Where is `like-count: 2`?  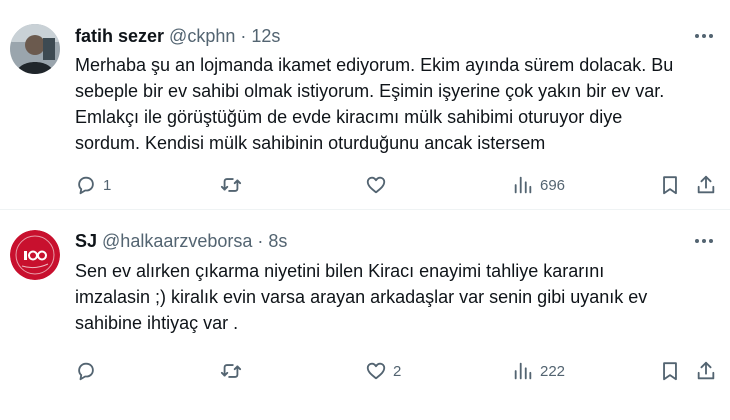
like-count: 2 is located at coordinates (397, 371).